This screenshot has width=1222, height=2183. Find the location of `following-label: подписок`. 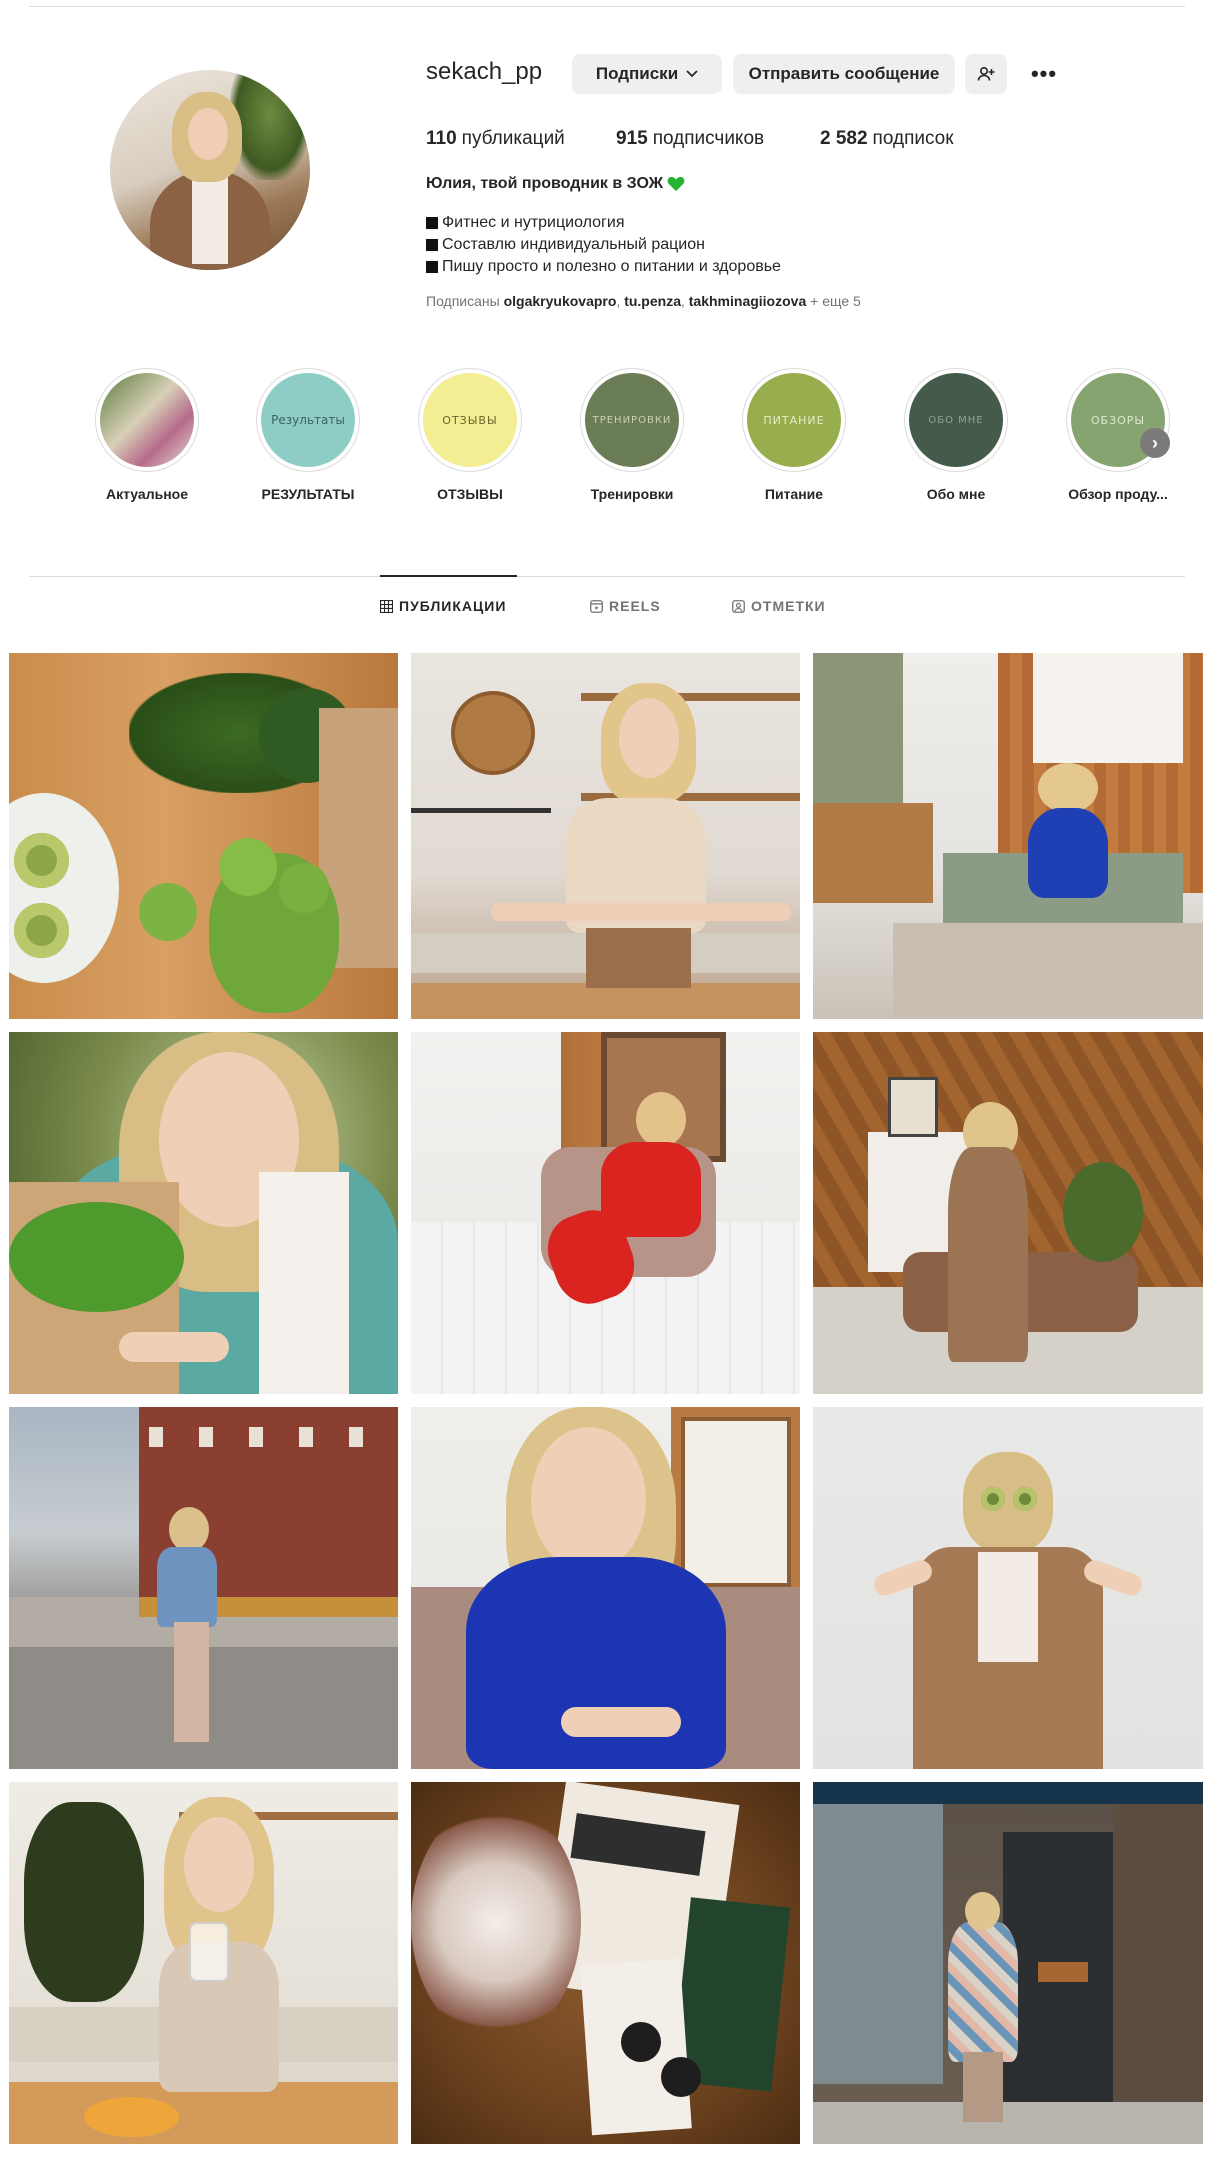

following-label: подписок is located at coordinates (913, 138).